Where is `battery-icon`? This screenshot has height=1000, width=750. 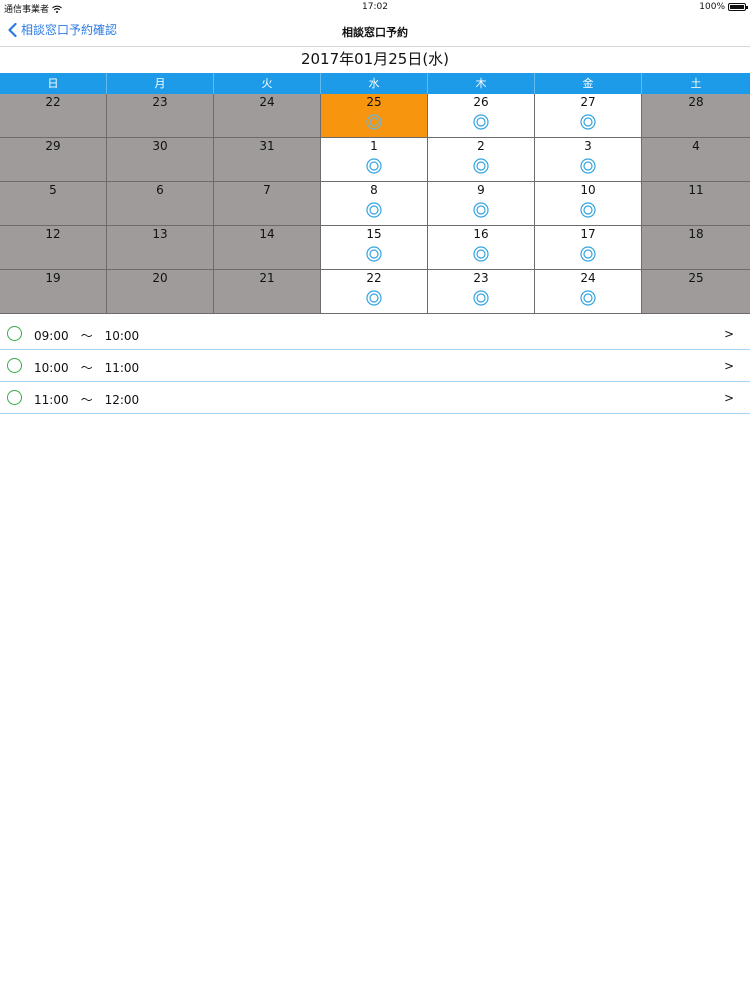
battery-icon is located at coordinates (738, 7).